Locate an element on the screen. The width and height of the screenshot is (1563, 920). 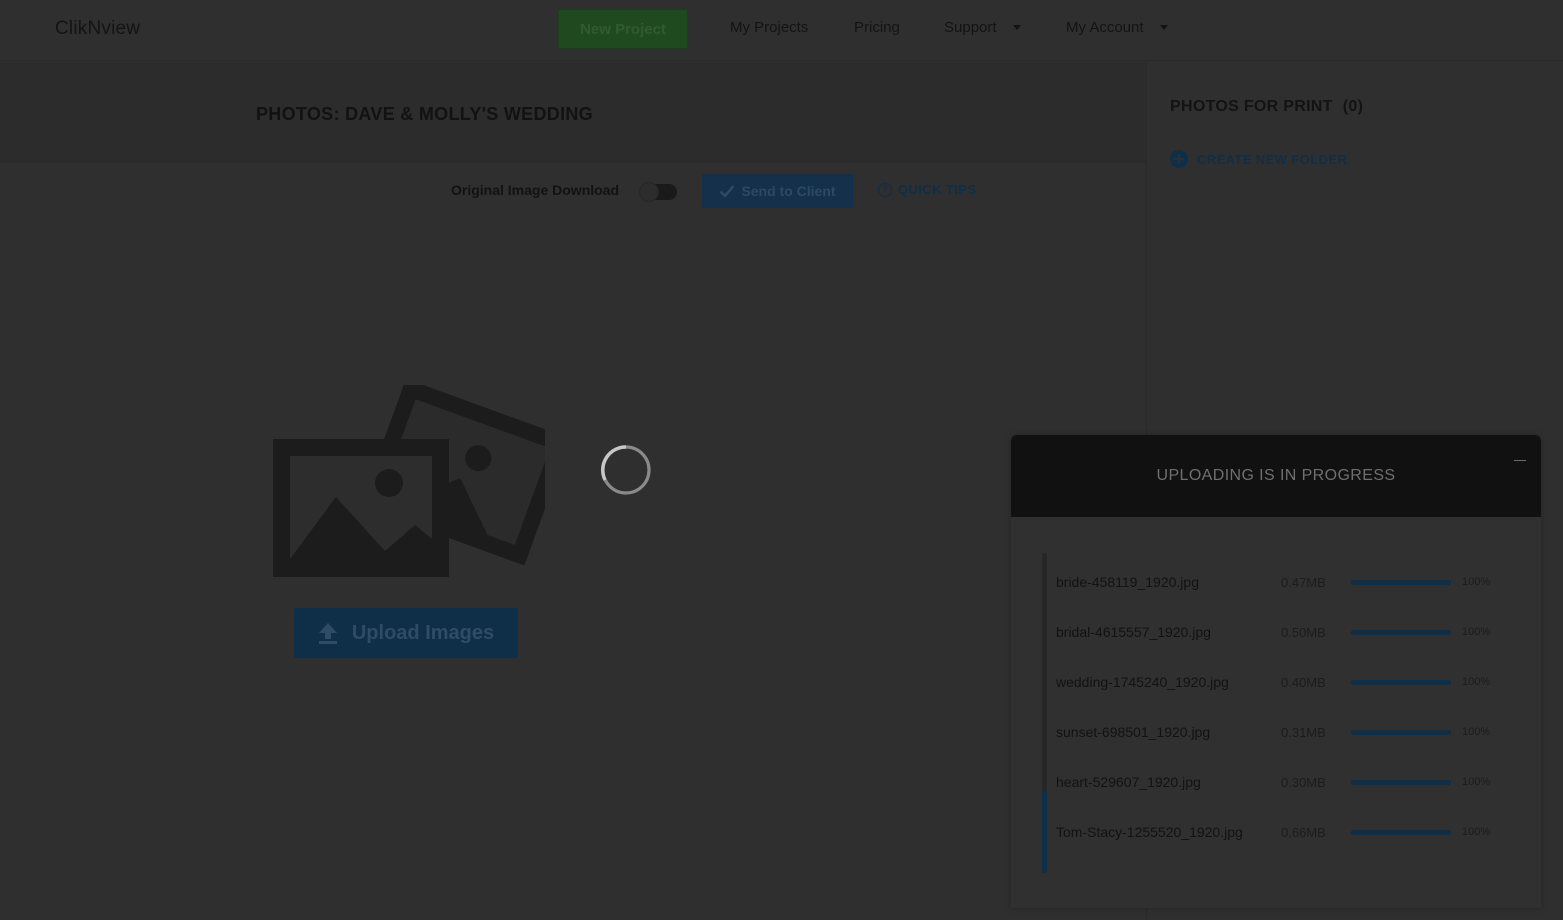
upload-file-row: Tom-Stacy-1255520_1920.jpg 0.66MB 100% is located at coordinates (1286, 832).